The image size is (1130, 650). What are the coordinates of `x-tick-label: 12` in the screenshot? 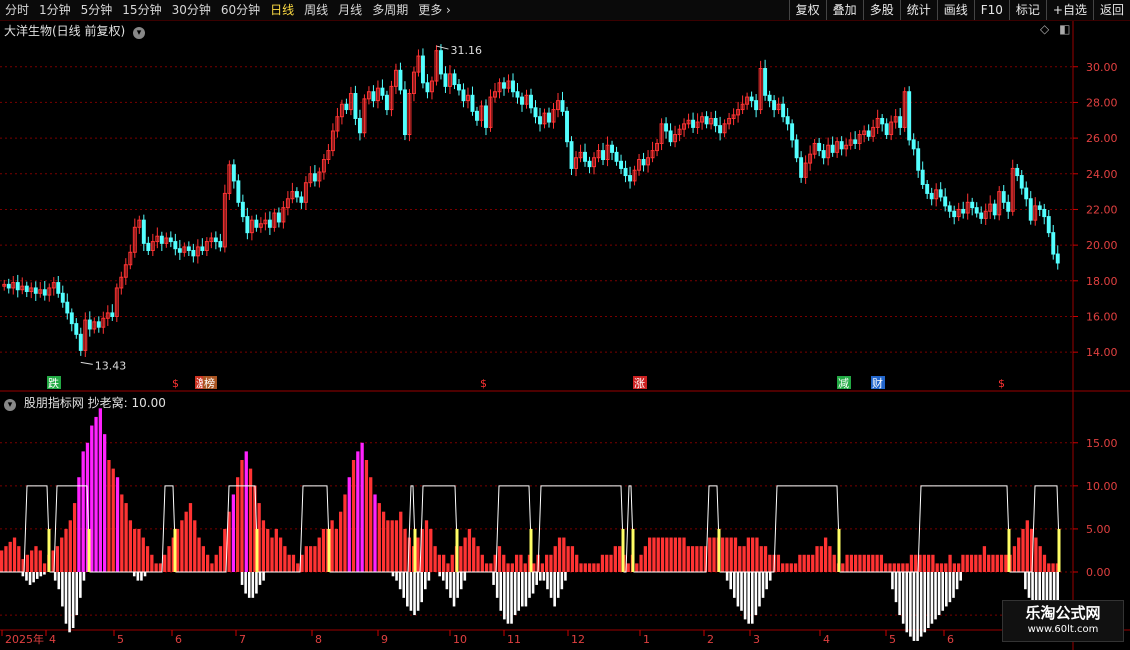 It's located at (578, 639).